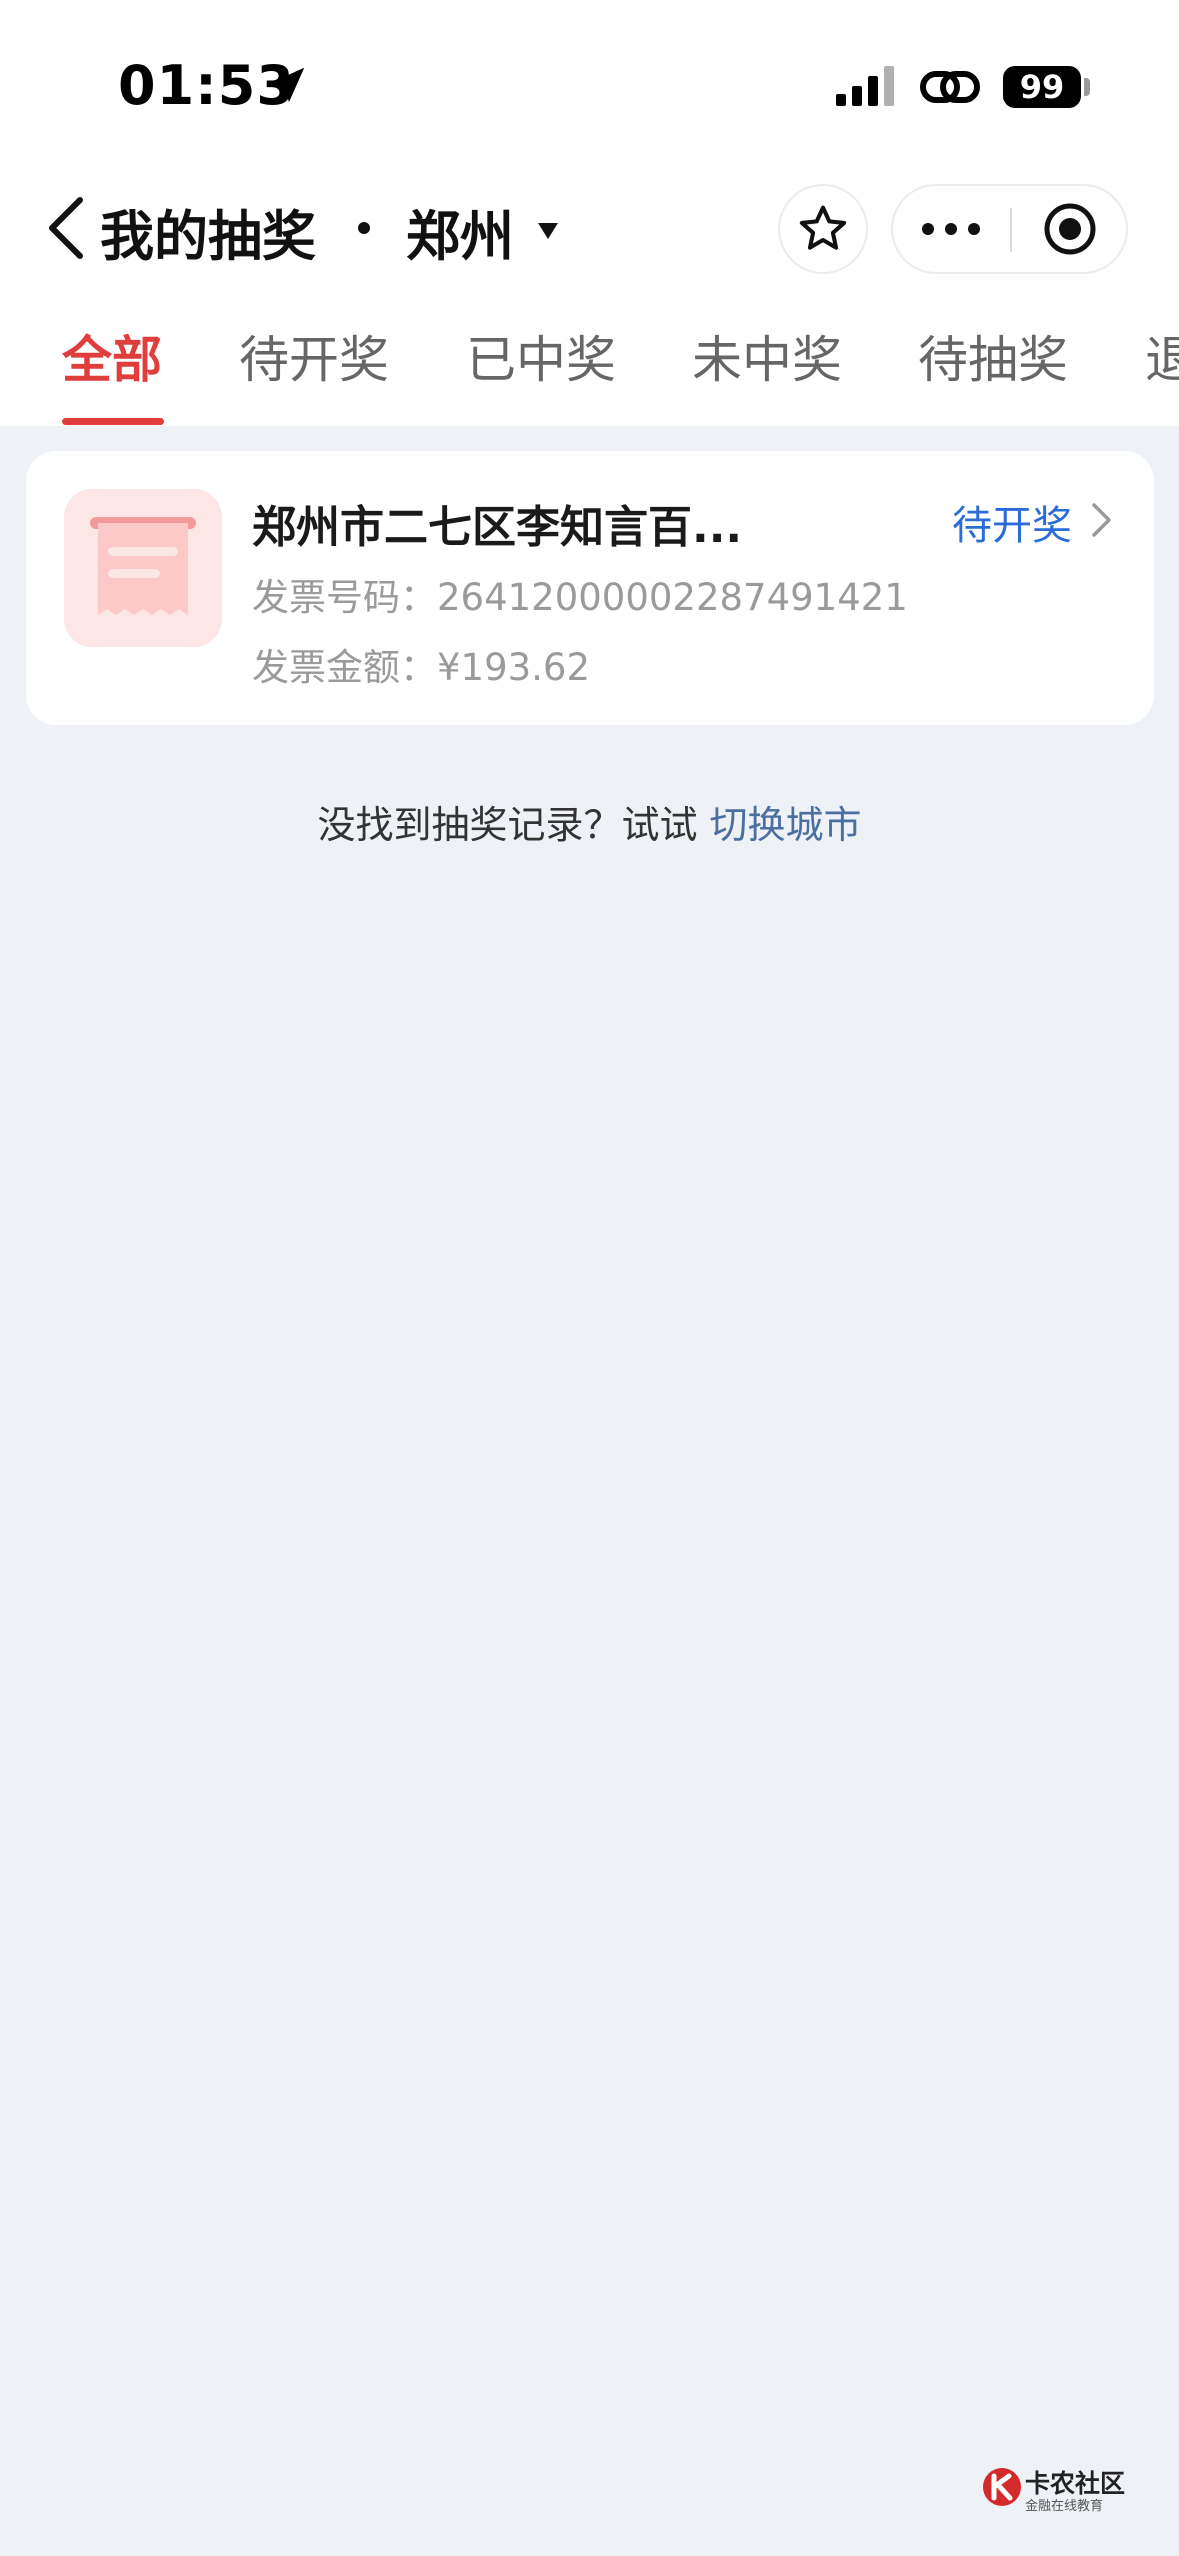 This screenshot has height=2556, width=1179. Describe the element at coordinates (66, 228) in the screenshot. I see `back-icon` at that location.